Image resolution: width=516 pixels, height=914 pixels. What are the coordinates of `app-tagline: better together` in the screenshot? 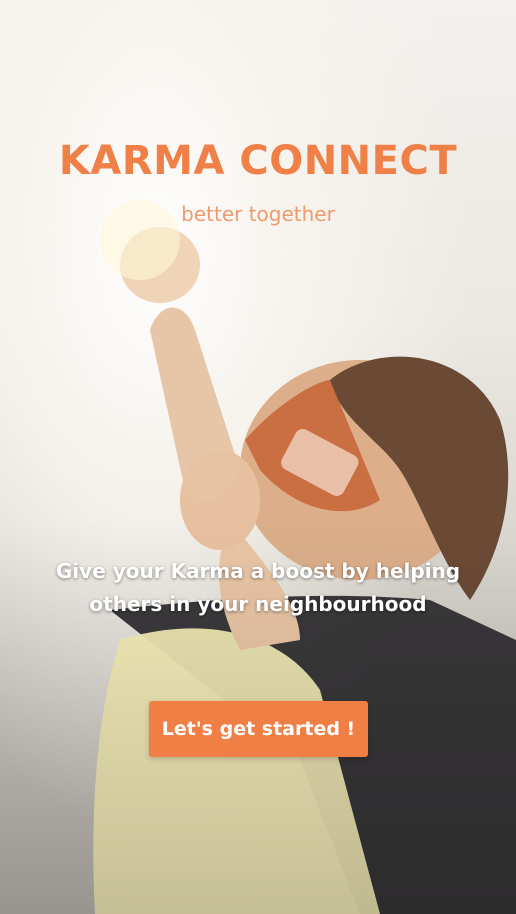 It's located at (258, 214).